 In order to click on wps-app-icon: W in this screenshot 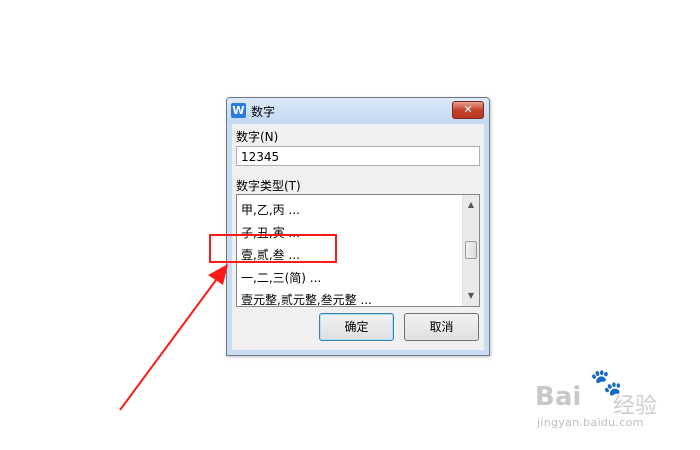, I will do `click(238, 110)`.